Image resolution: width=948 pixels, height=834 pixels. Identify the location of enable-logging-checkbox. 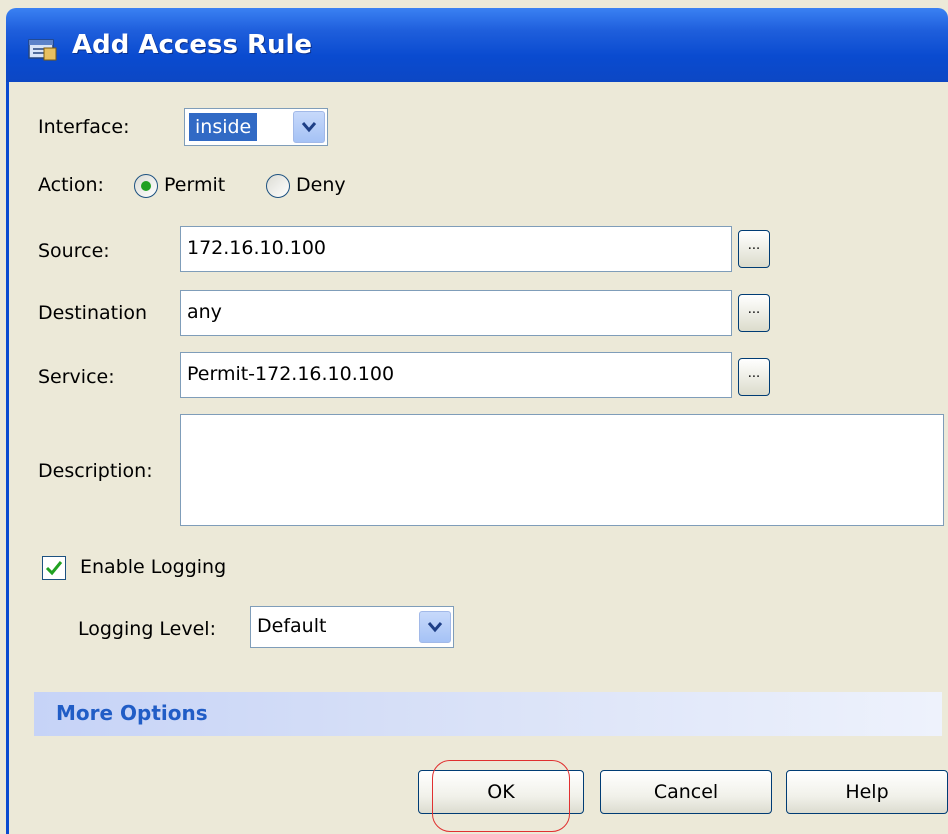
(54, 568).